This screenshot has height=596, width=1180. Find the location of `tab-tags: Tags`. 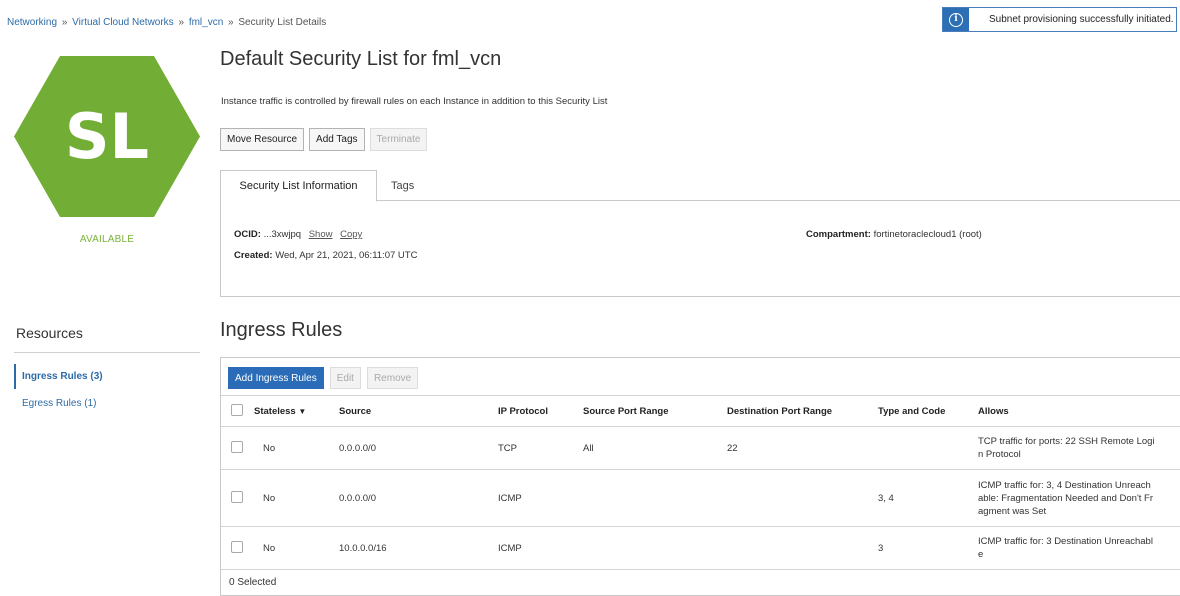

tab-tags: Tags is located at coordinates (411, 185).